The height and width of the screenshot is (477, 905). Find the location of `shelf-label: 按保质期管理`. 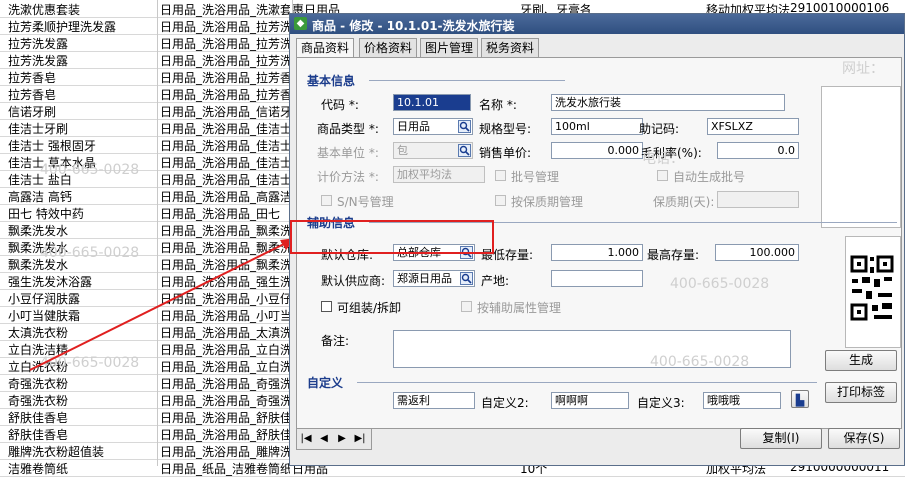

shelf-label: 按保质期管理 is located at coordinates (547, 202).